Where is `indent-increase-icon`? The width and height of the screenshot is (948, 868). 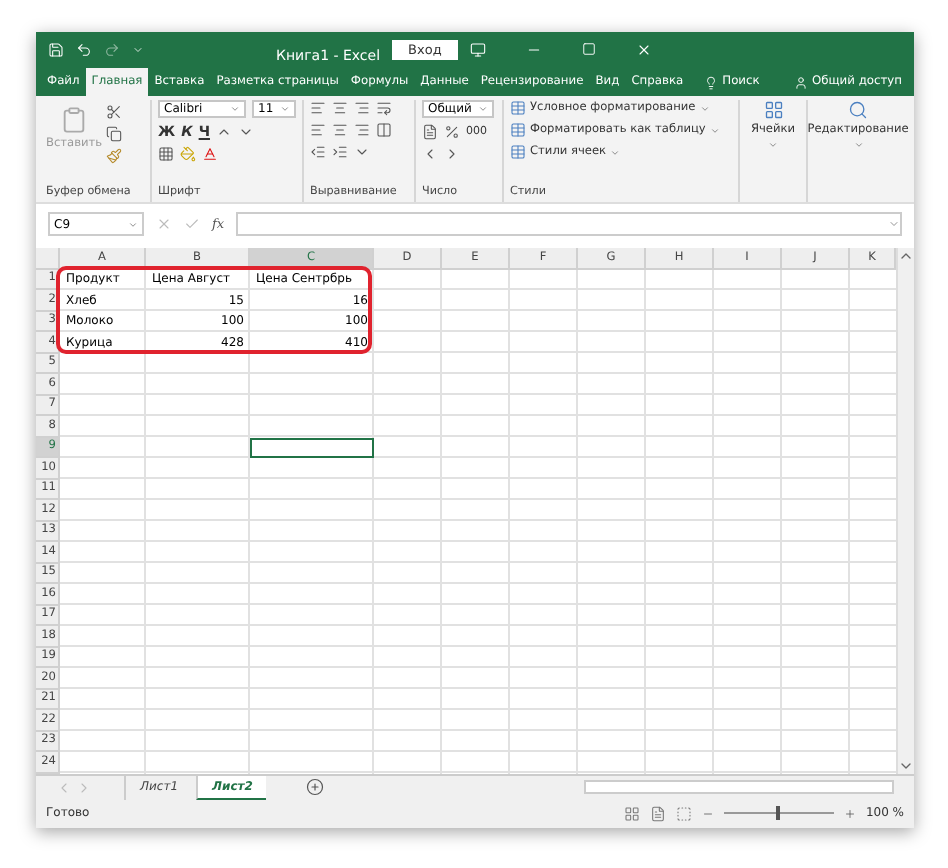 indent-increase-icon is located at coordinates (340, 152).